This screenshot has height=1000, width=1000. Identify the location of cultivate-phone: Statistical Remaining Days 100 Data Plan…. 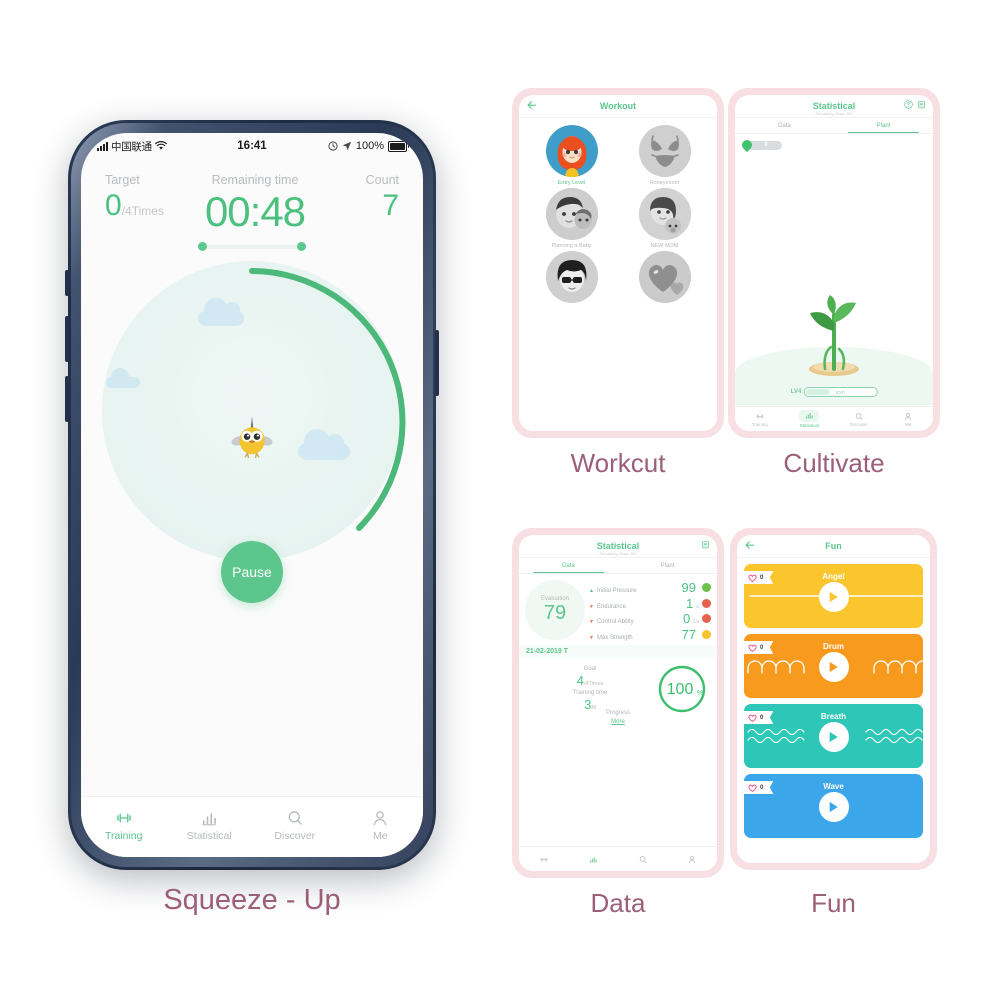
(834, 263).